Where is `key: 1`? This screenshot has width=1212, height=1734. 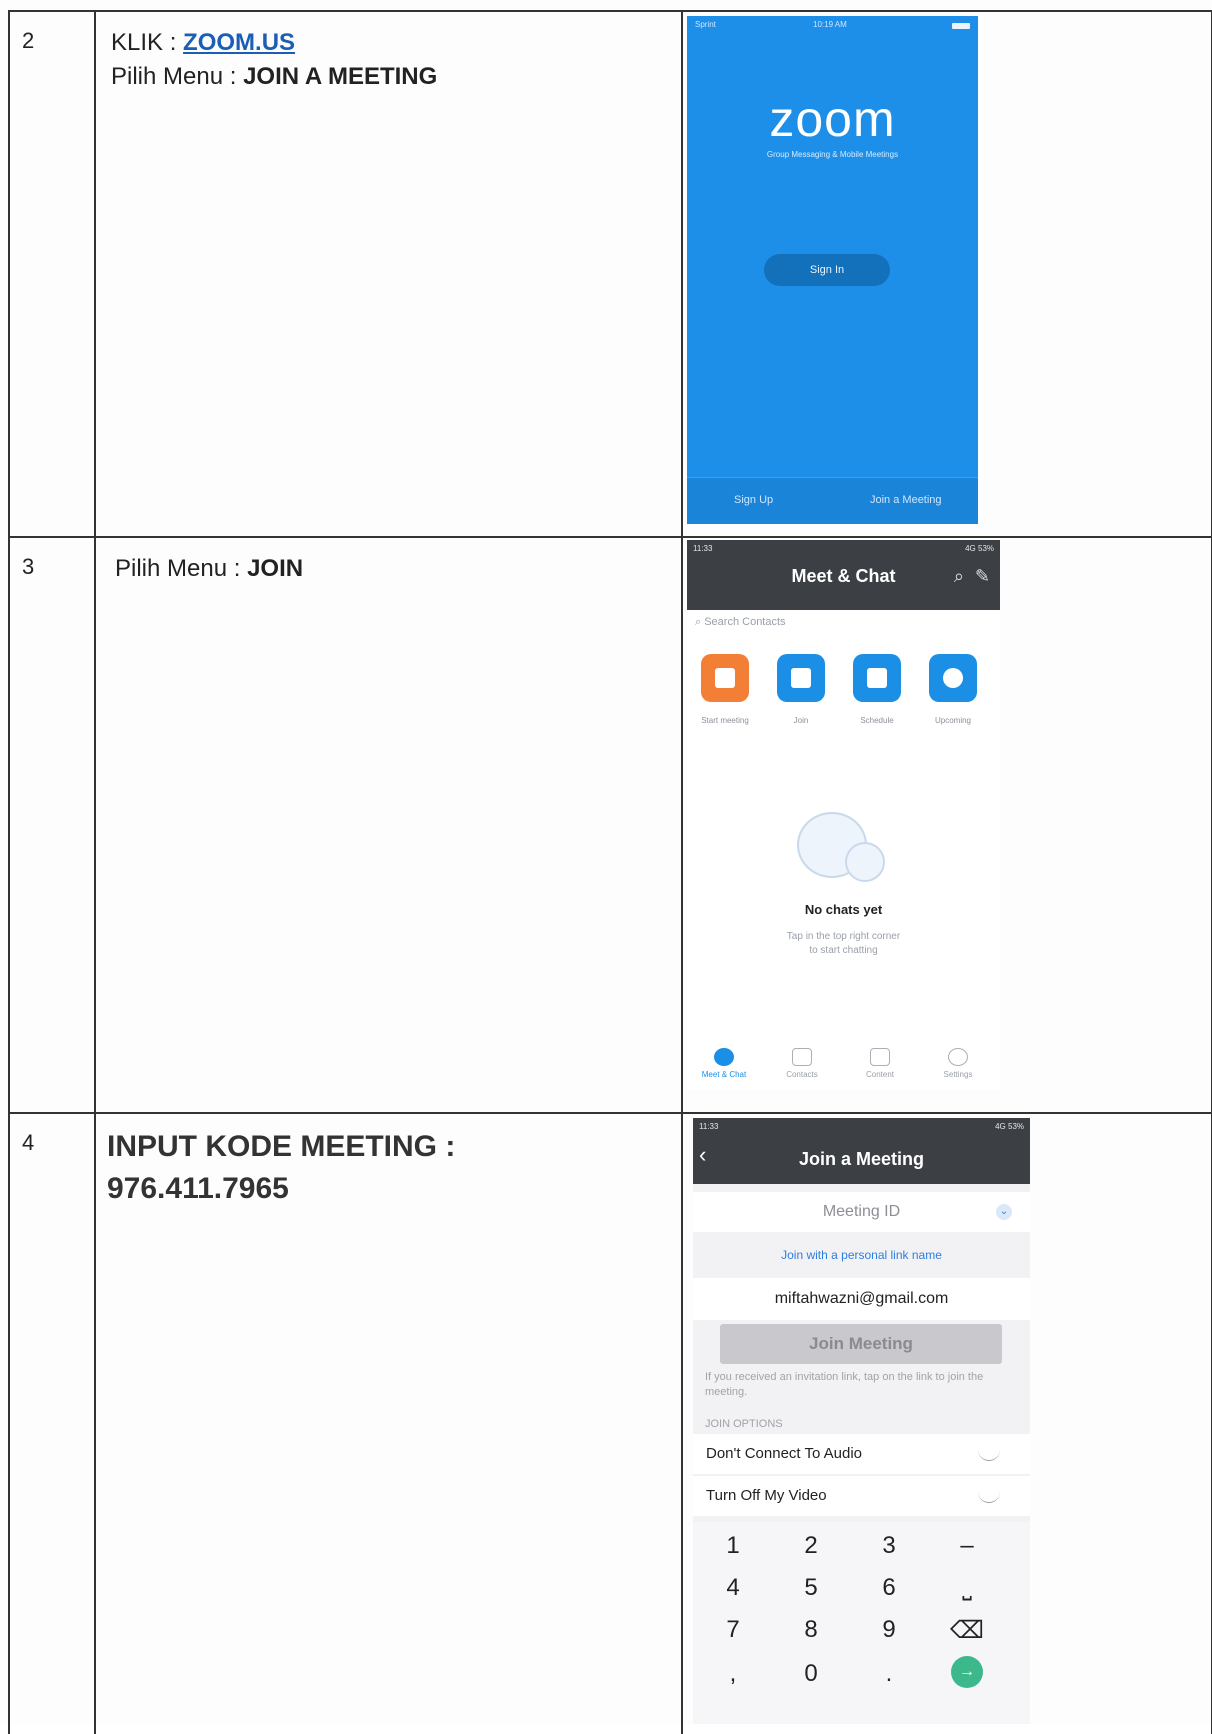 key: 1 is located at coordinates (733, 1546).